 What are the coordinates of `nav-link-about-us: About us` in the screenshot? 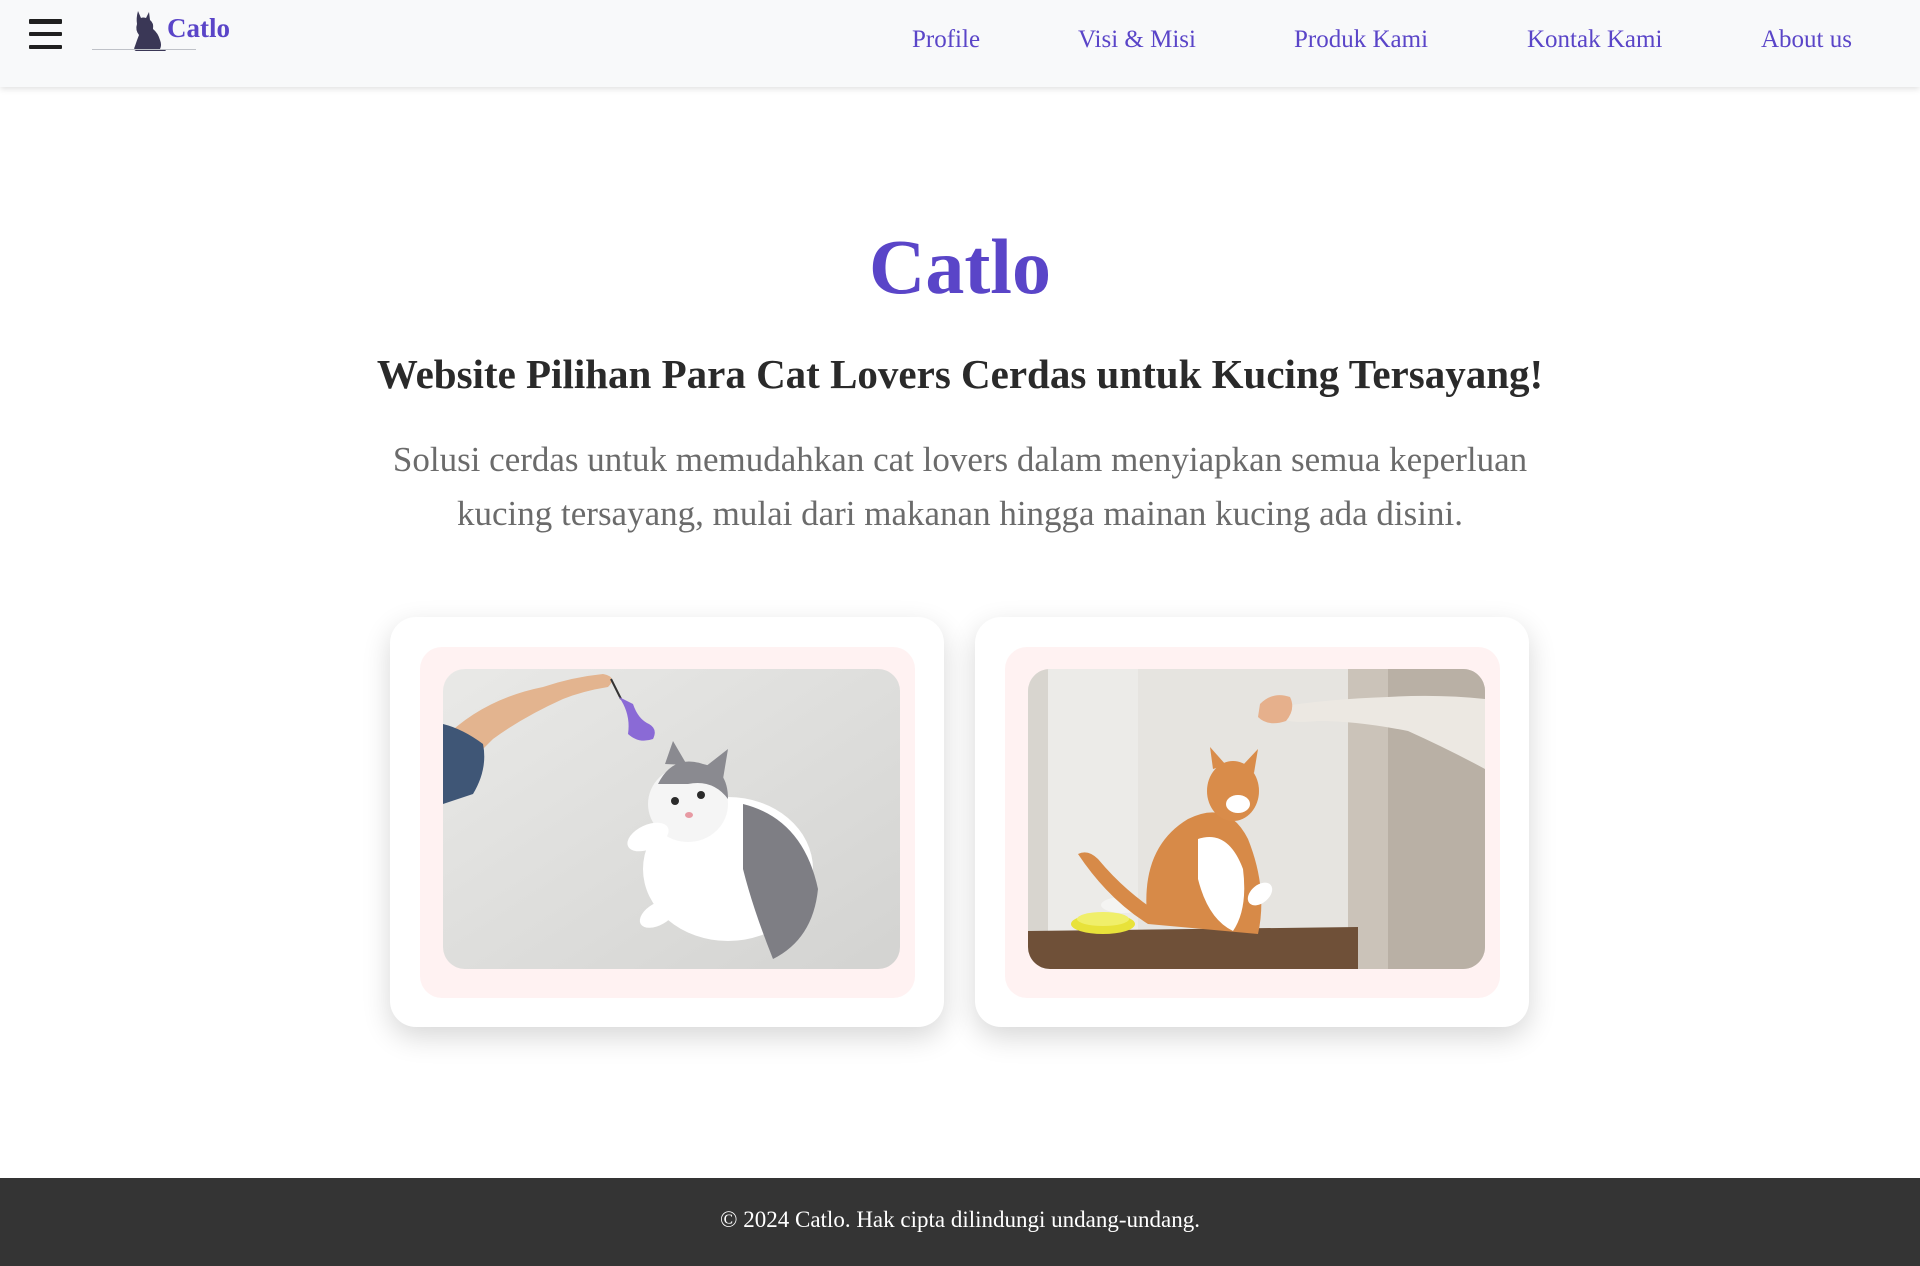 It's located at (1806, 40).